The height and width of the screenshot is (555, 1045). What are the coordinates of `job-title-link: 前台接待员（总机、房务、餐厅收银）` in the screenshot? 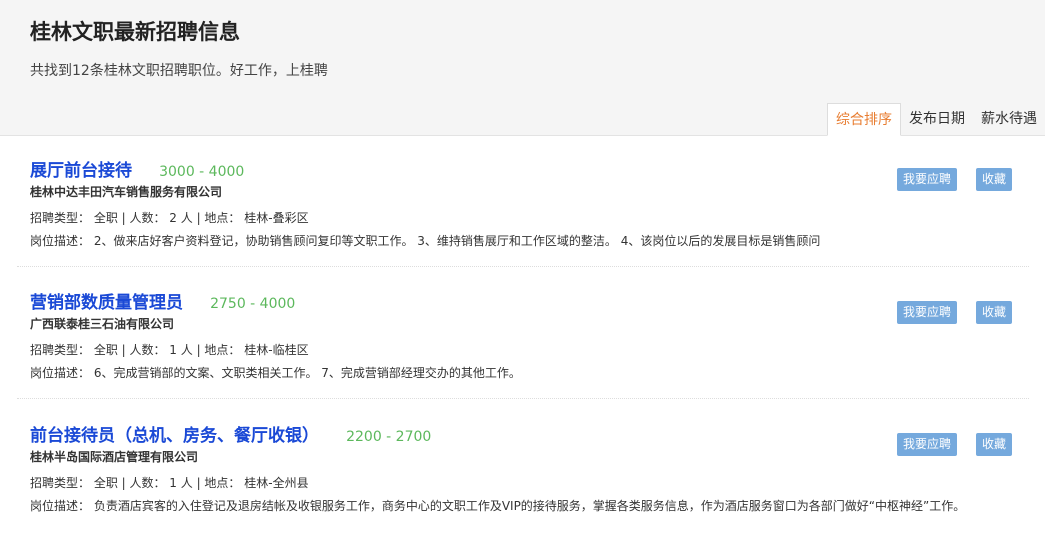 It's located at (174, 436).